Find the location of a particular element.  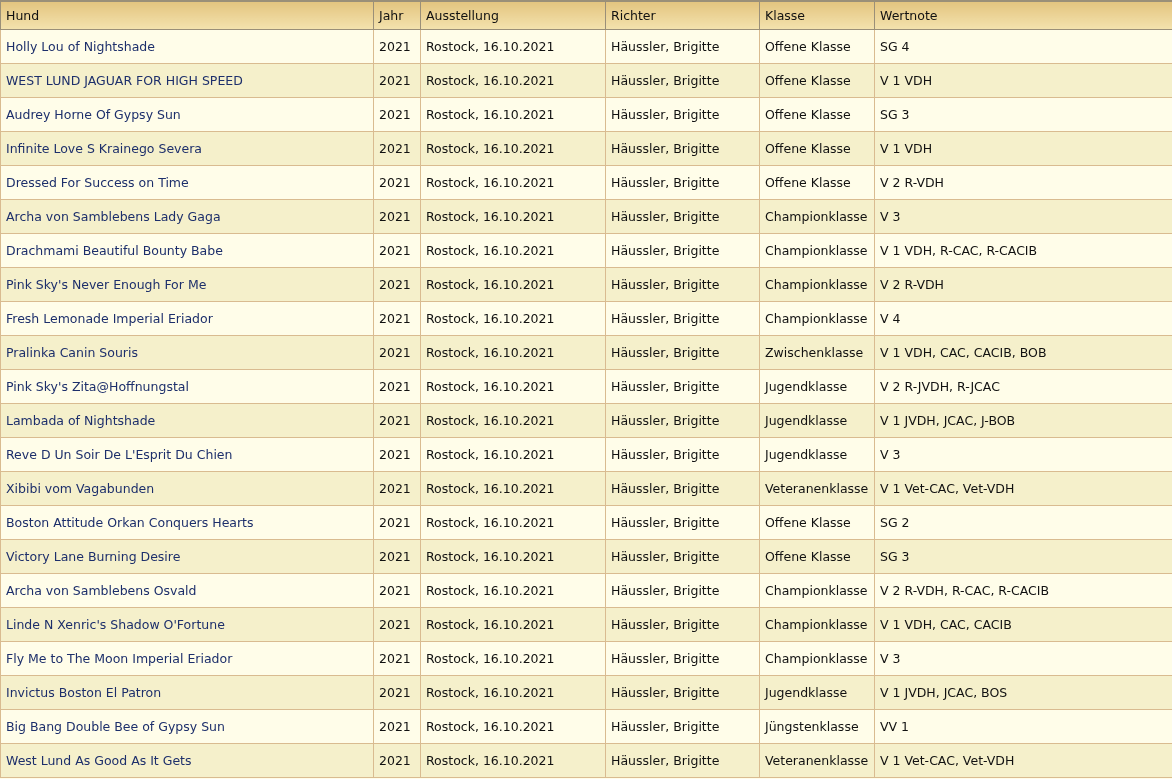

table-cell: Zwischenklasse is located at coordinates (817, 352).